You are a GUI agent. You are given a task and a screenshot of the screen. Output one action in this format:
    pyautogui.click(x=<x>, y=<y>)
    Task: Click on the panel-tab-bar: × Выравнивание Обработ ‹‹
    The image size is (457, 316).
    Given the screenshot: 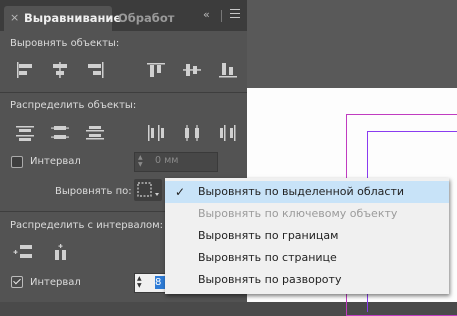 What is the action you would take?
    pyautogui.click(x=123, y=15)
    